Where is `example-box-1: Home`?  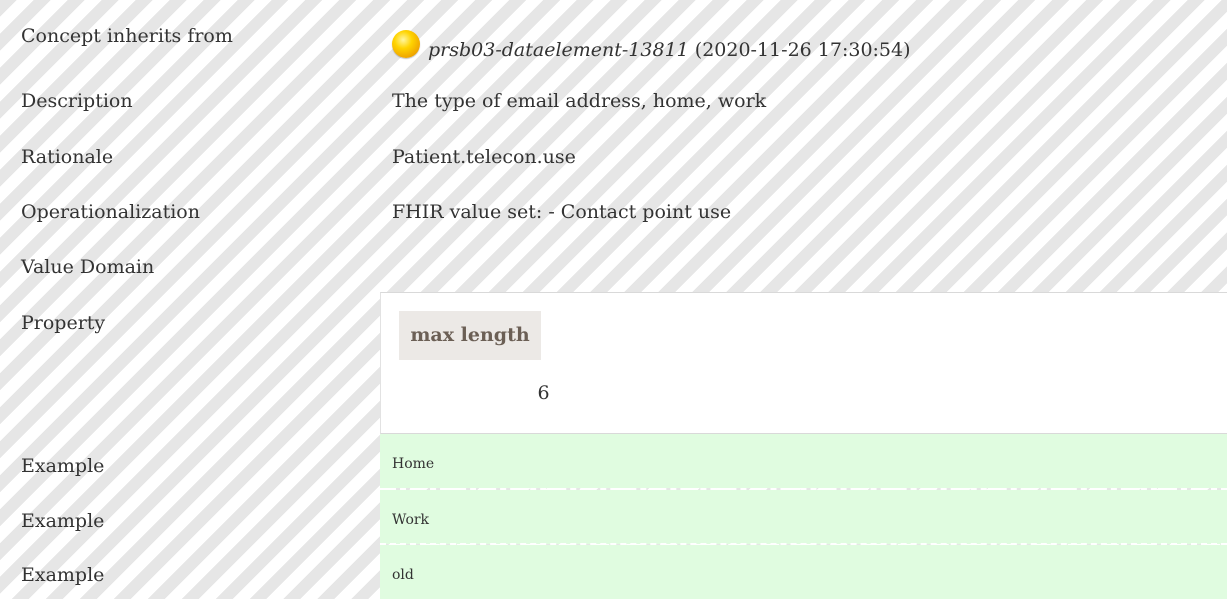 example-box-1: Home is located at coordinates (803, 461).